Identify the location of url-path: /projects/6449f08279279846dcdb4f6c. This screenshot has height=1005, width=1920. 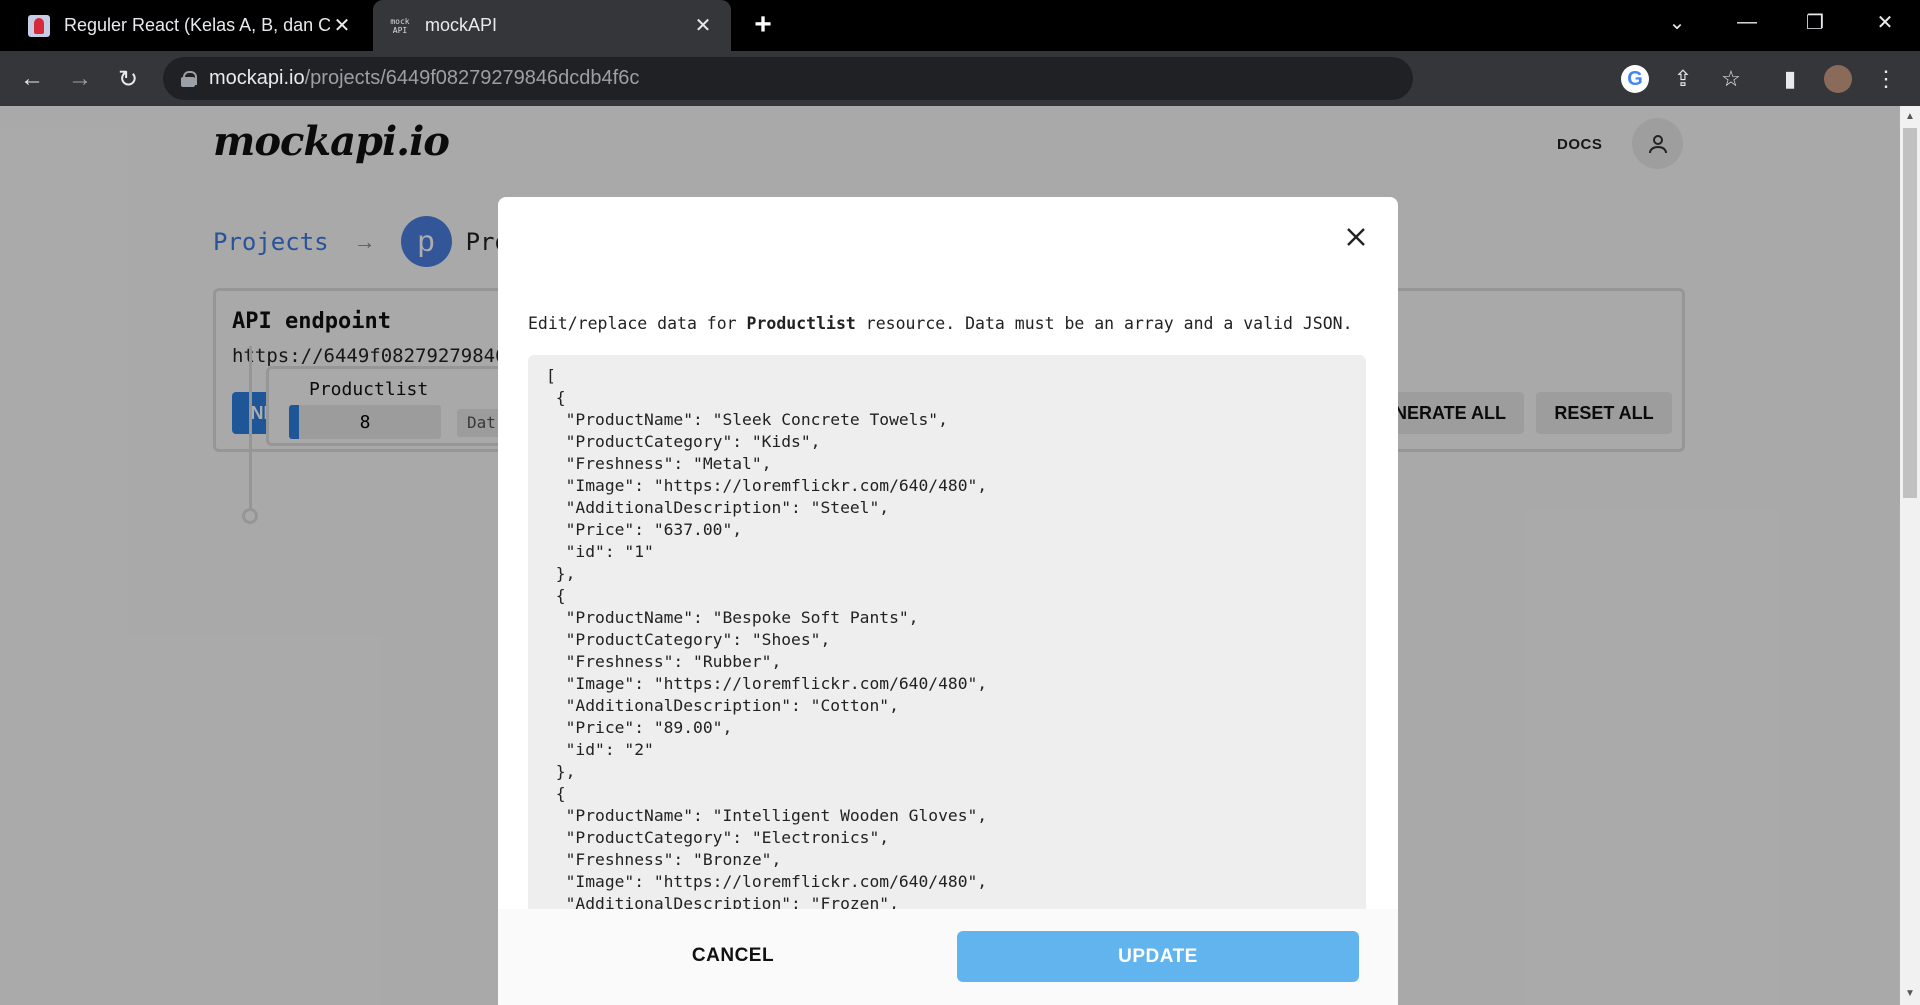
(472, 78).